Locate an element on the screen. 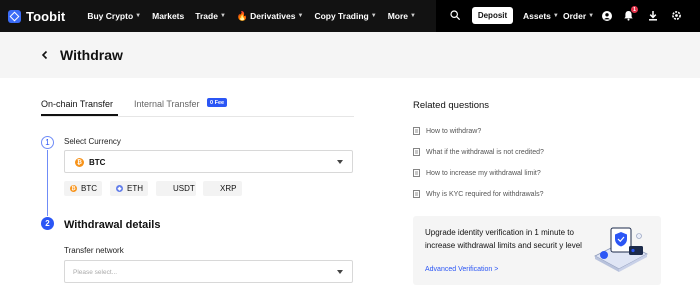  related-question-link: How to withdraw? is located at coordinates (447, 131).